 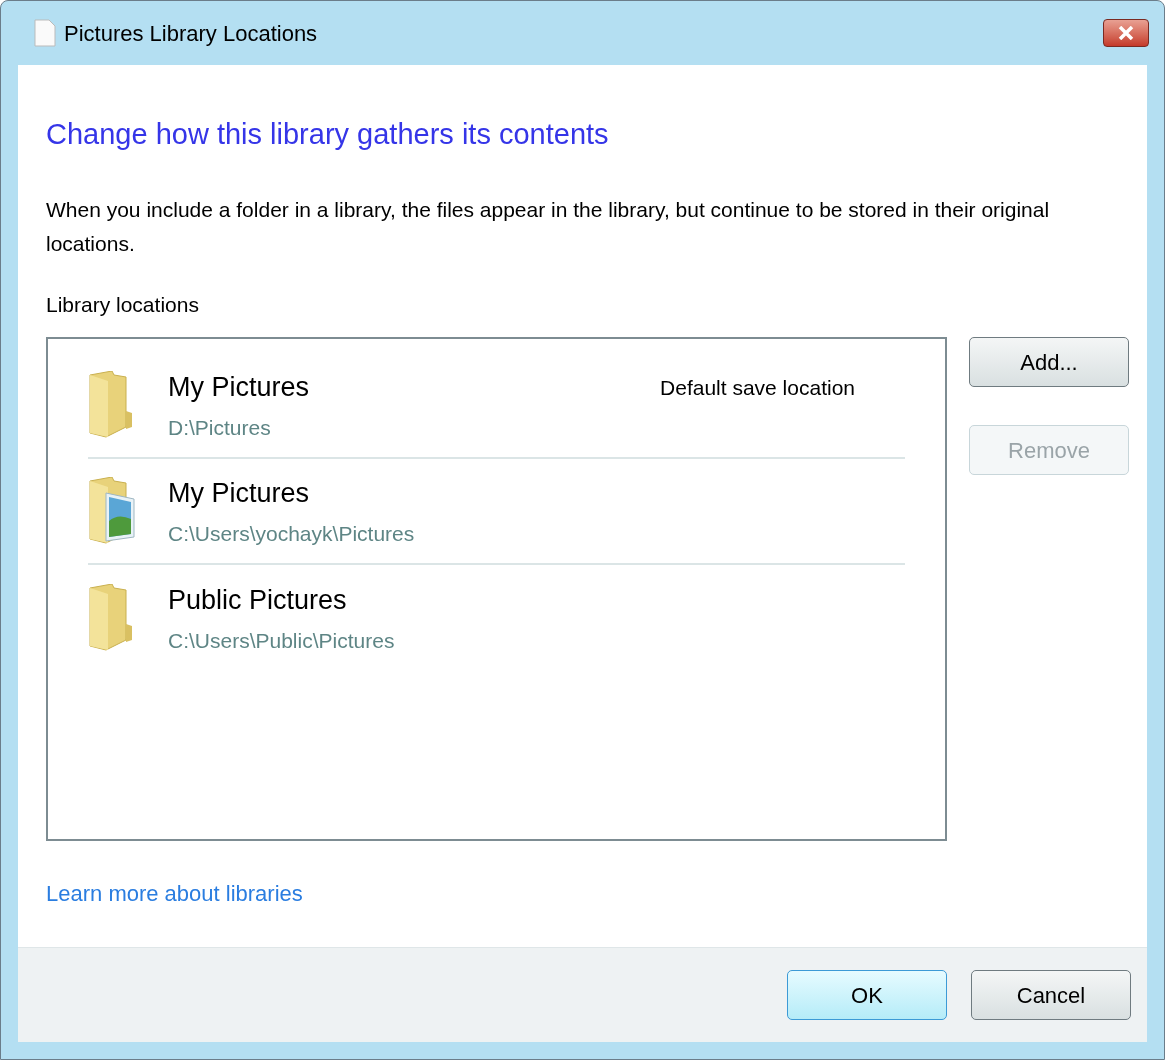 What do you see at coordinates (292, 533) in the screenshot?
I see `location-path: C:\Users\yochayk\Pictures` at bounding box center [292, 533].